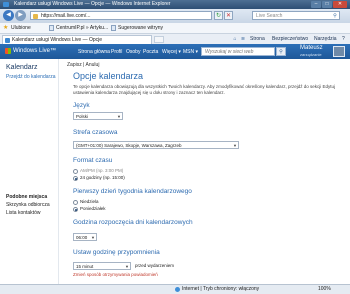  I want to click on reminder-suffix: przed wydarzeniem, so click(155, 265).